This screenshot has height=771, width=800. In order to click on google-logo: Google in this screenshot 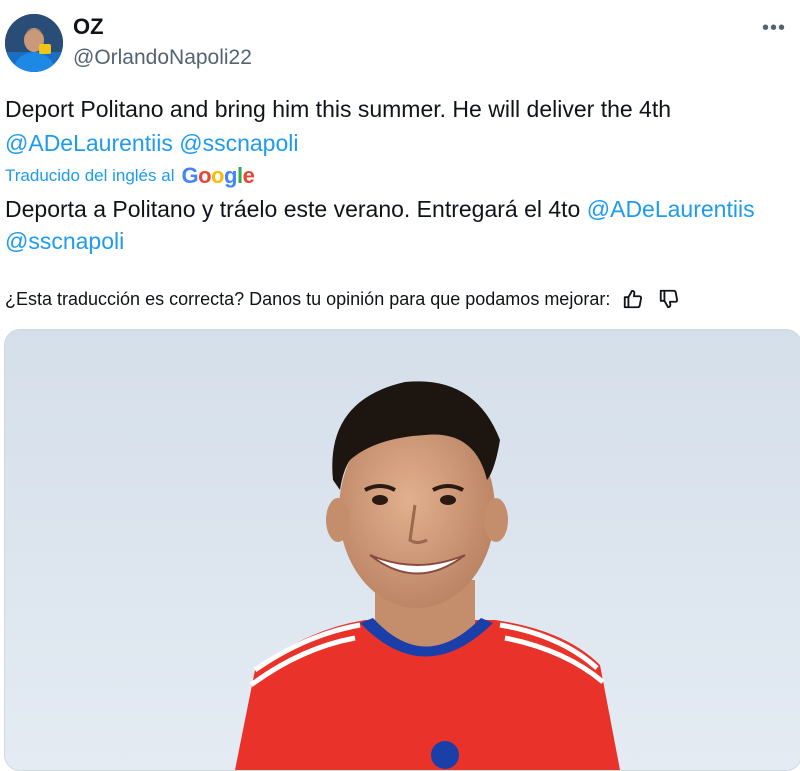, I will do `click(218, 175)`.